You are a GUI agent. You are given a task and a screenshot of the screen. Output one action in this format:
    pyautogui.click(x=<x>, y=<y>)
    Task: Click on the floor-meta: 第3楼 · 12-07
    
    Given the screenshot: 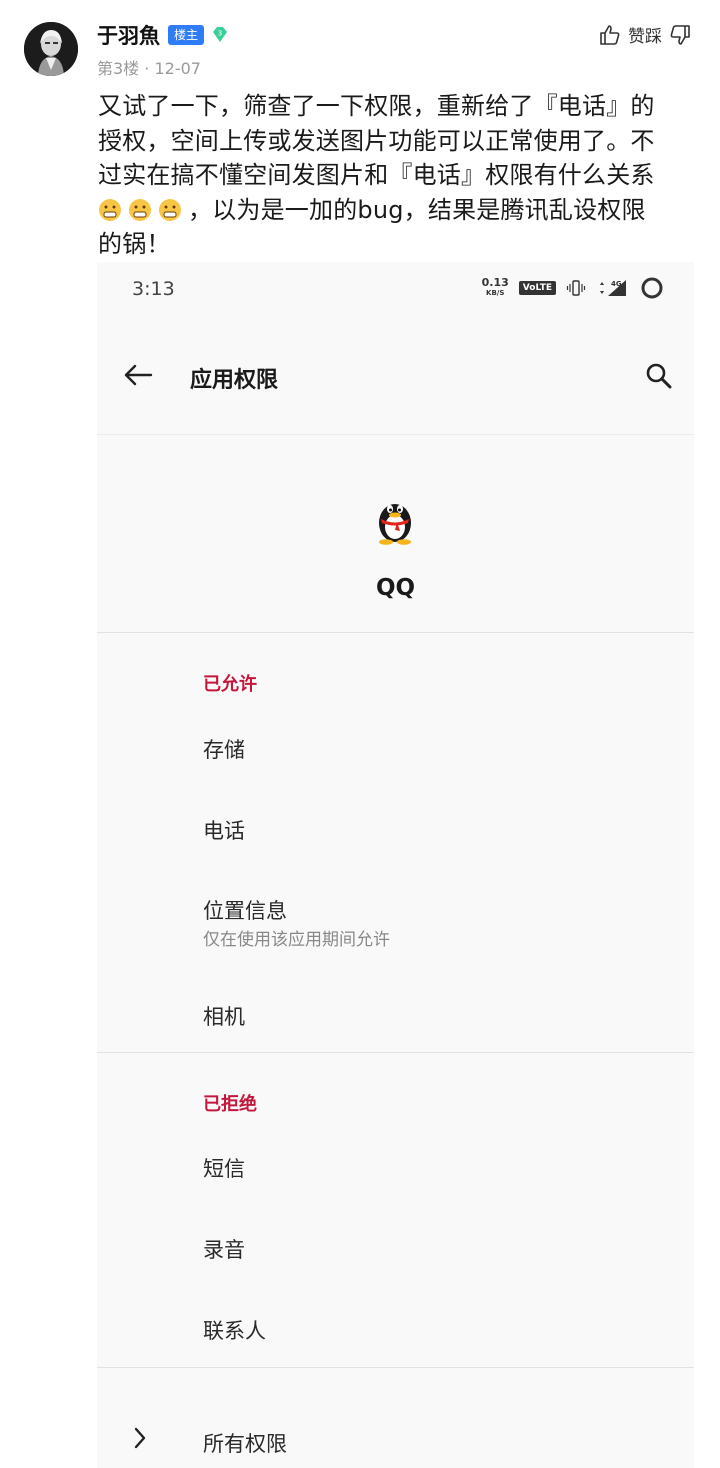 What is the action you would take?
    pyautogui.click(x=149, y=67)
    